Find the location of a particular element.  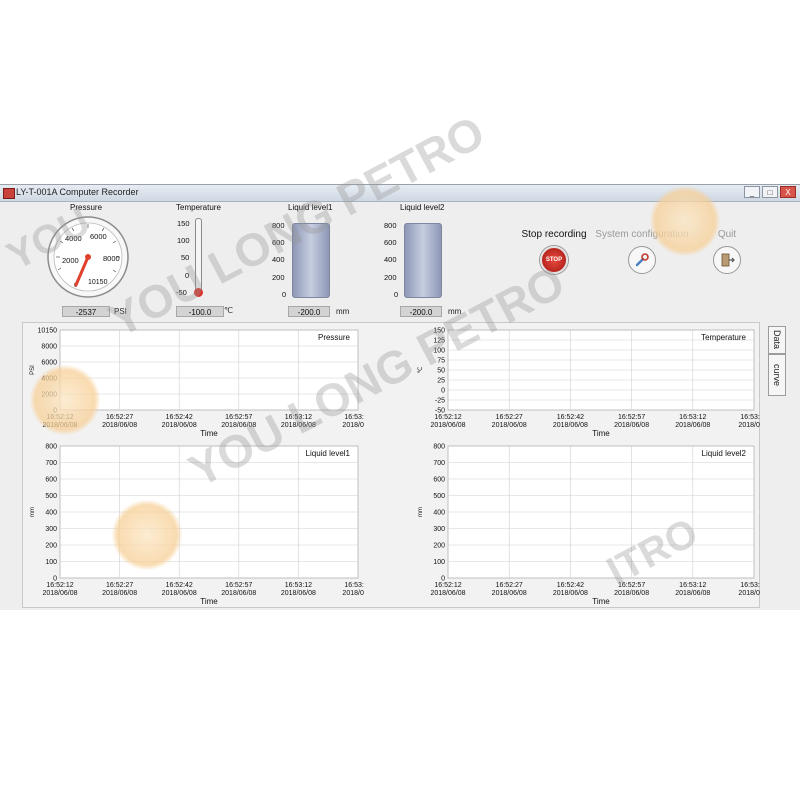

minimize-button: _ is located at coordinates (752, 192).